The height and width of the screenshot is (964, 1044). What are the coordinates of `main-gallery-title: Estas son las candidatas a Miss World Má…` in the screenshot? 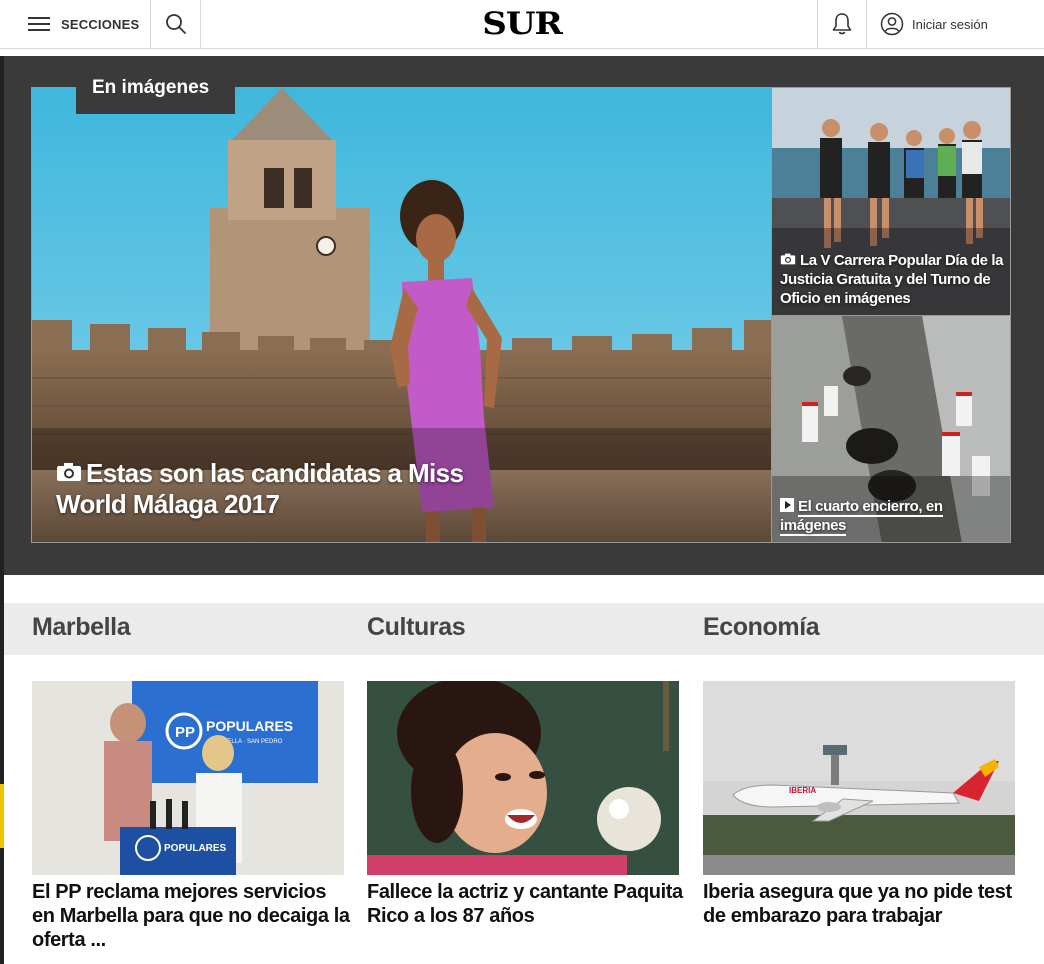 It's located at (291, 489).